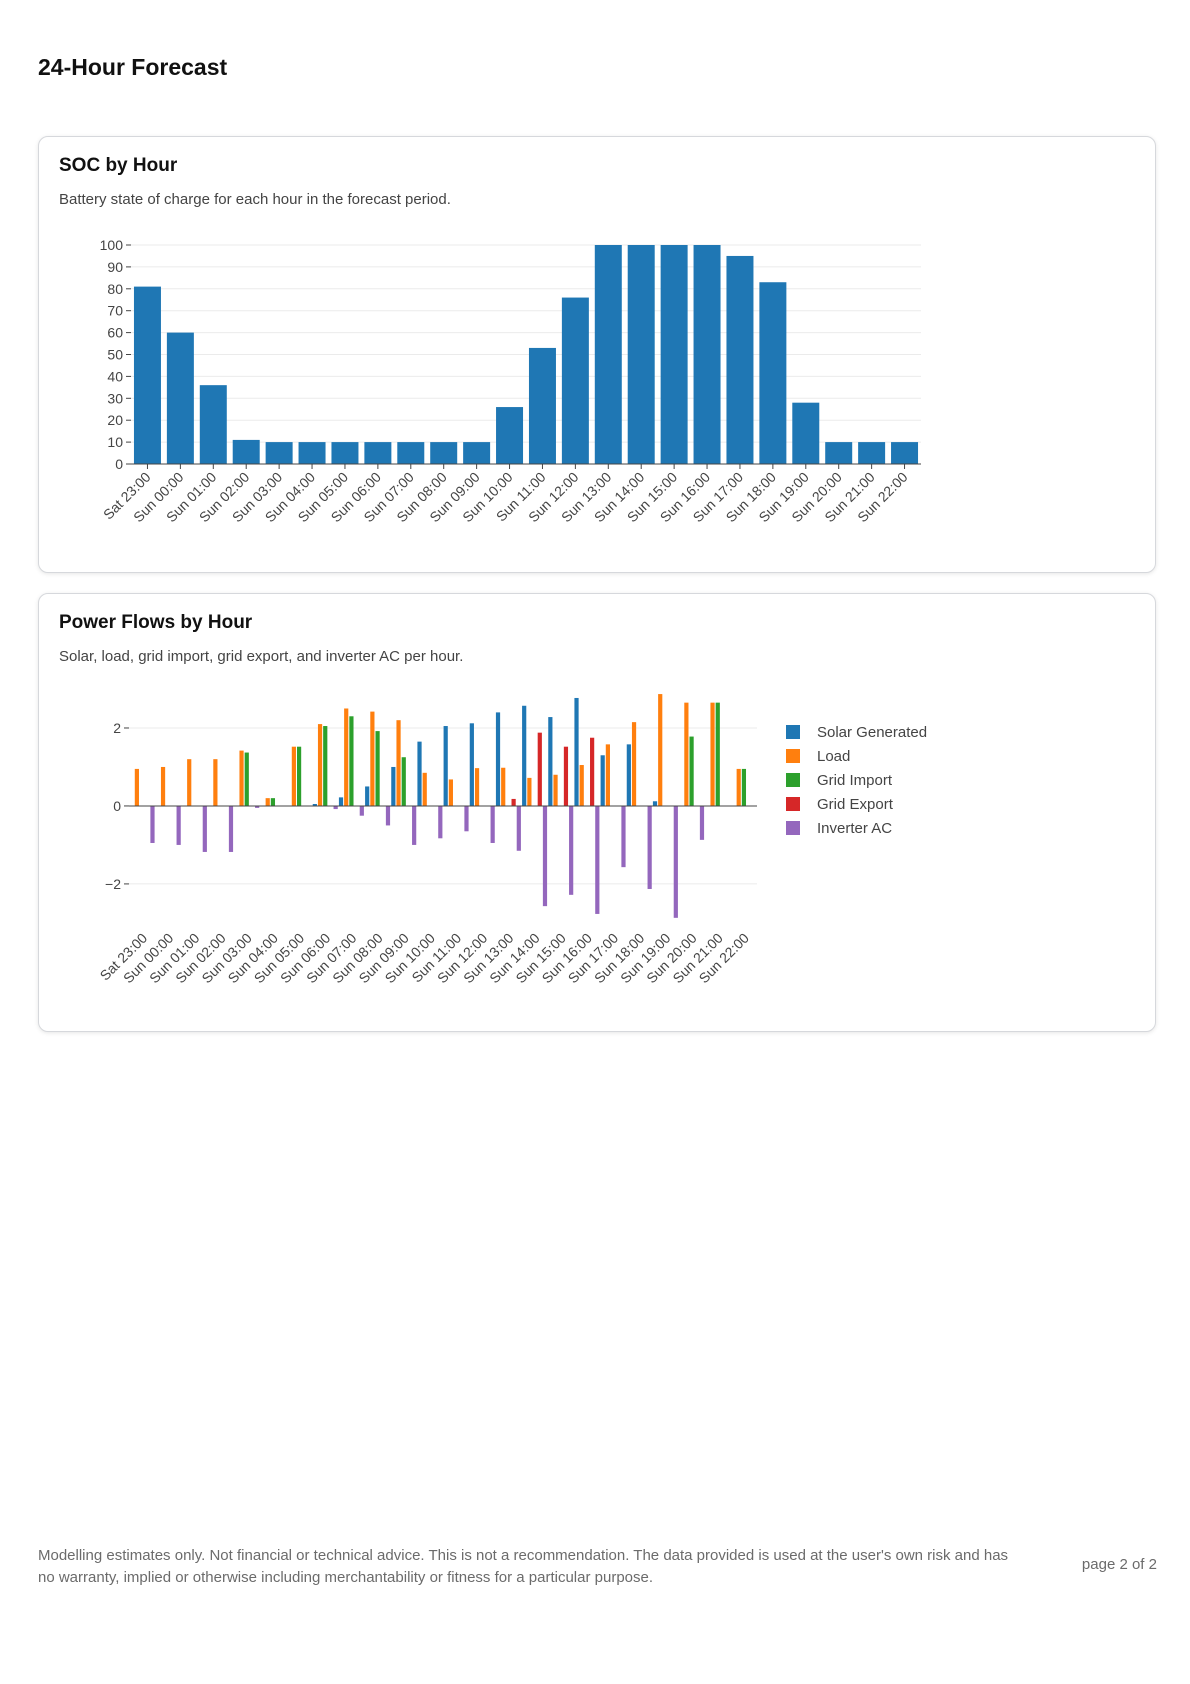 Image resolution: width=1190 pixels, height=1684 pixels. What do you see at coordinates (133, 67) in the screenshot?
I see `page-title: 24-Hour Forecast` at bounding box center [133, 67].